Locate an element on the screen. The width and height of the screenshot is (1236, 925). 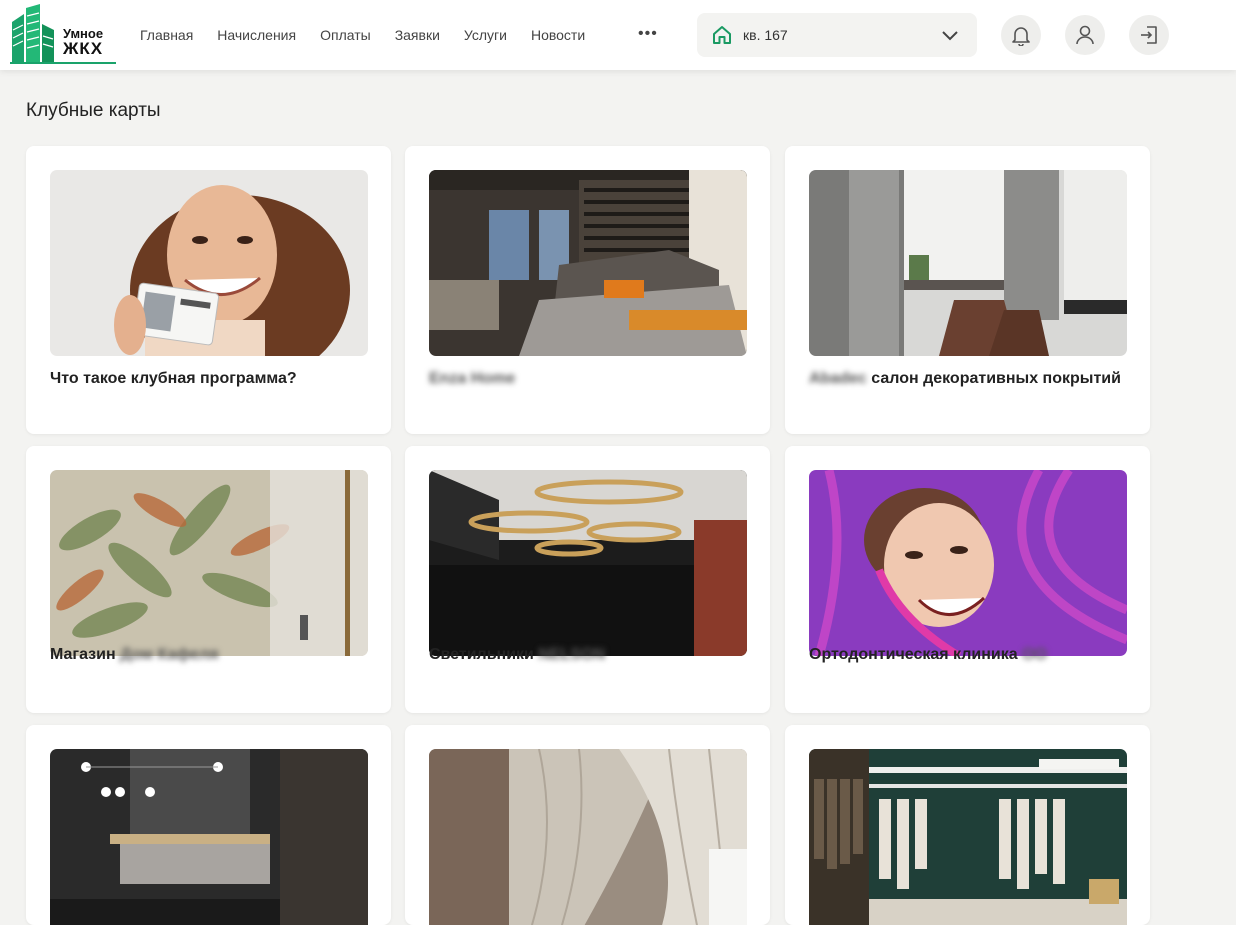
card-title-text: Что такое клубная программа? is located at coordinates (173, 378).